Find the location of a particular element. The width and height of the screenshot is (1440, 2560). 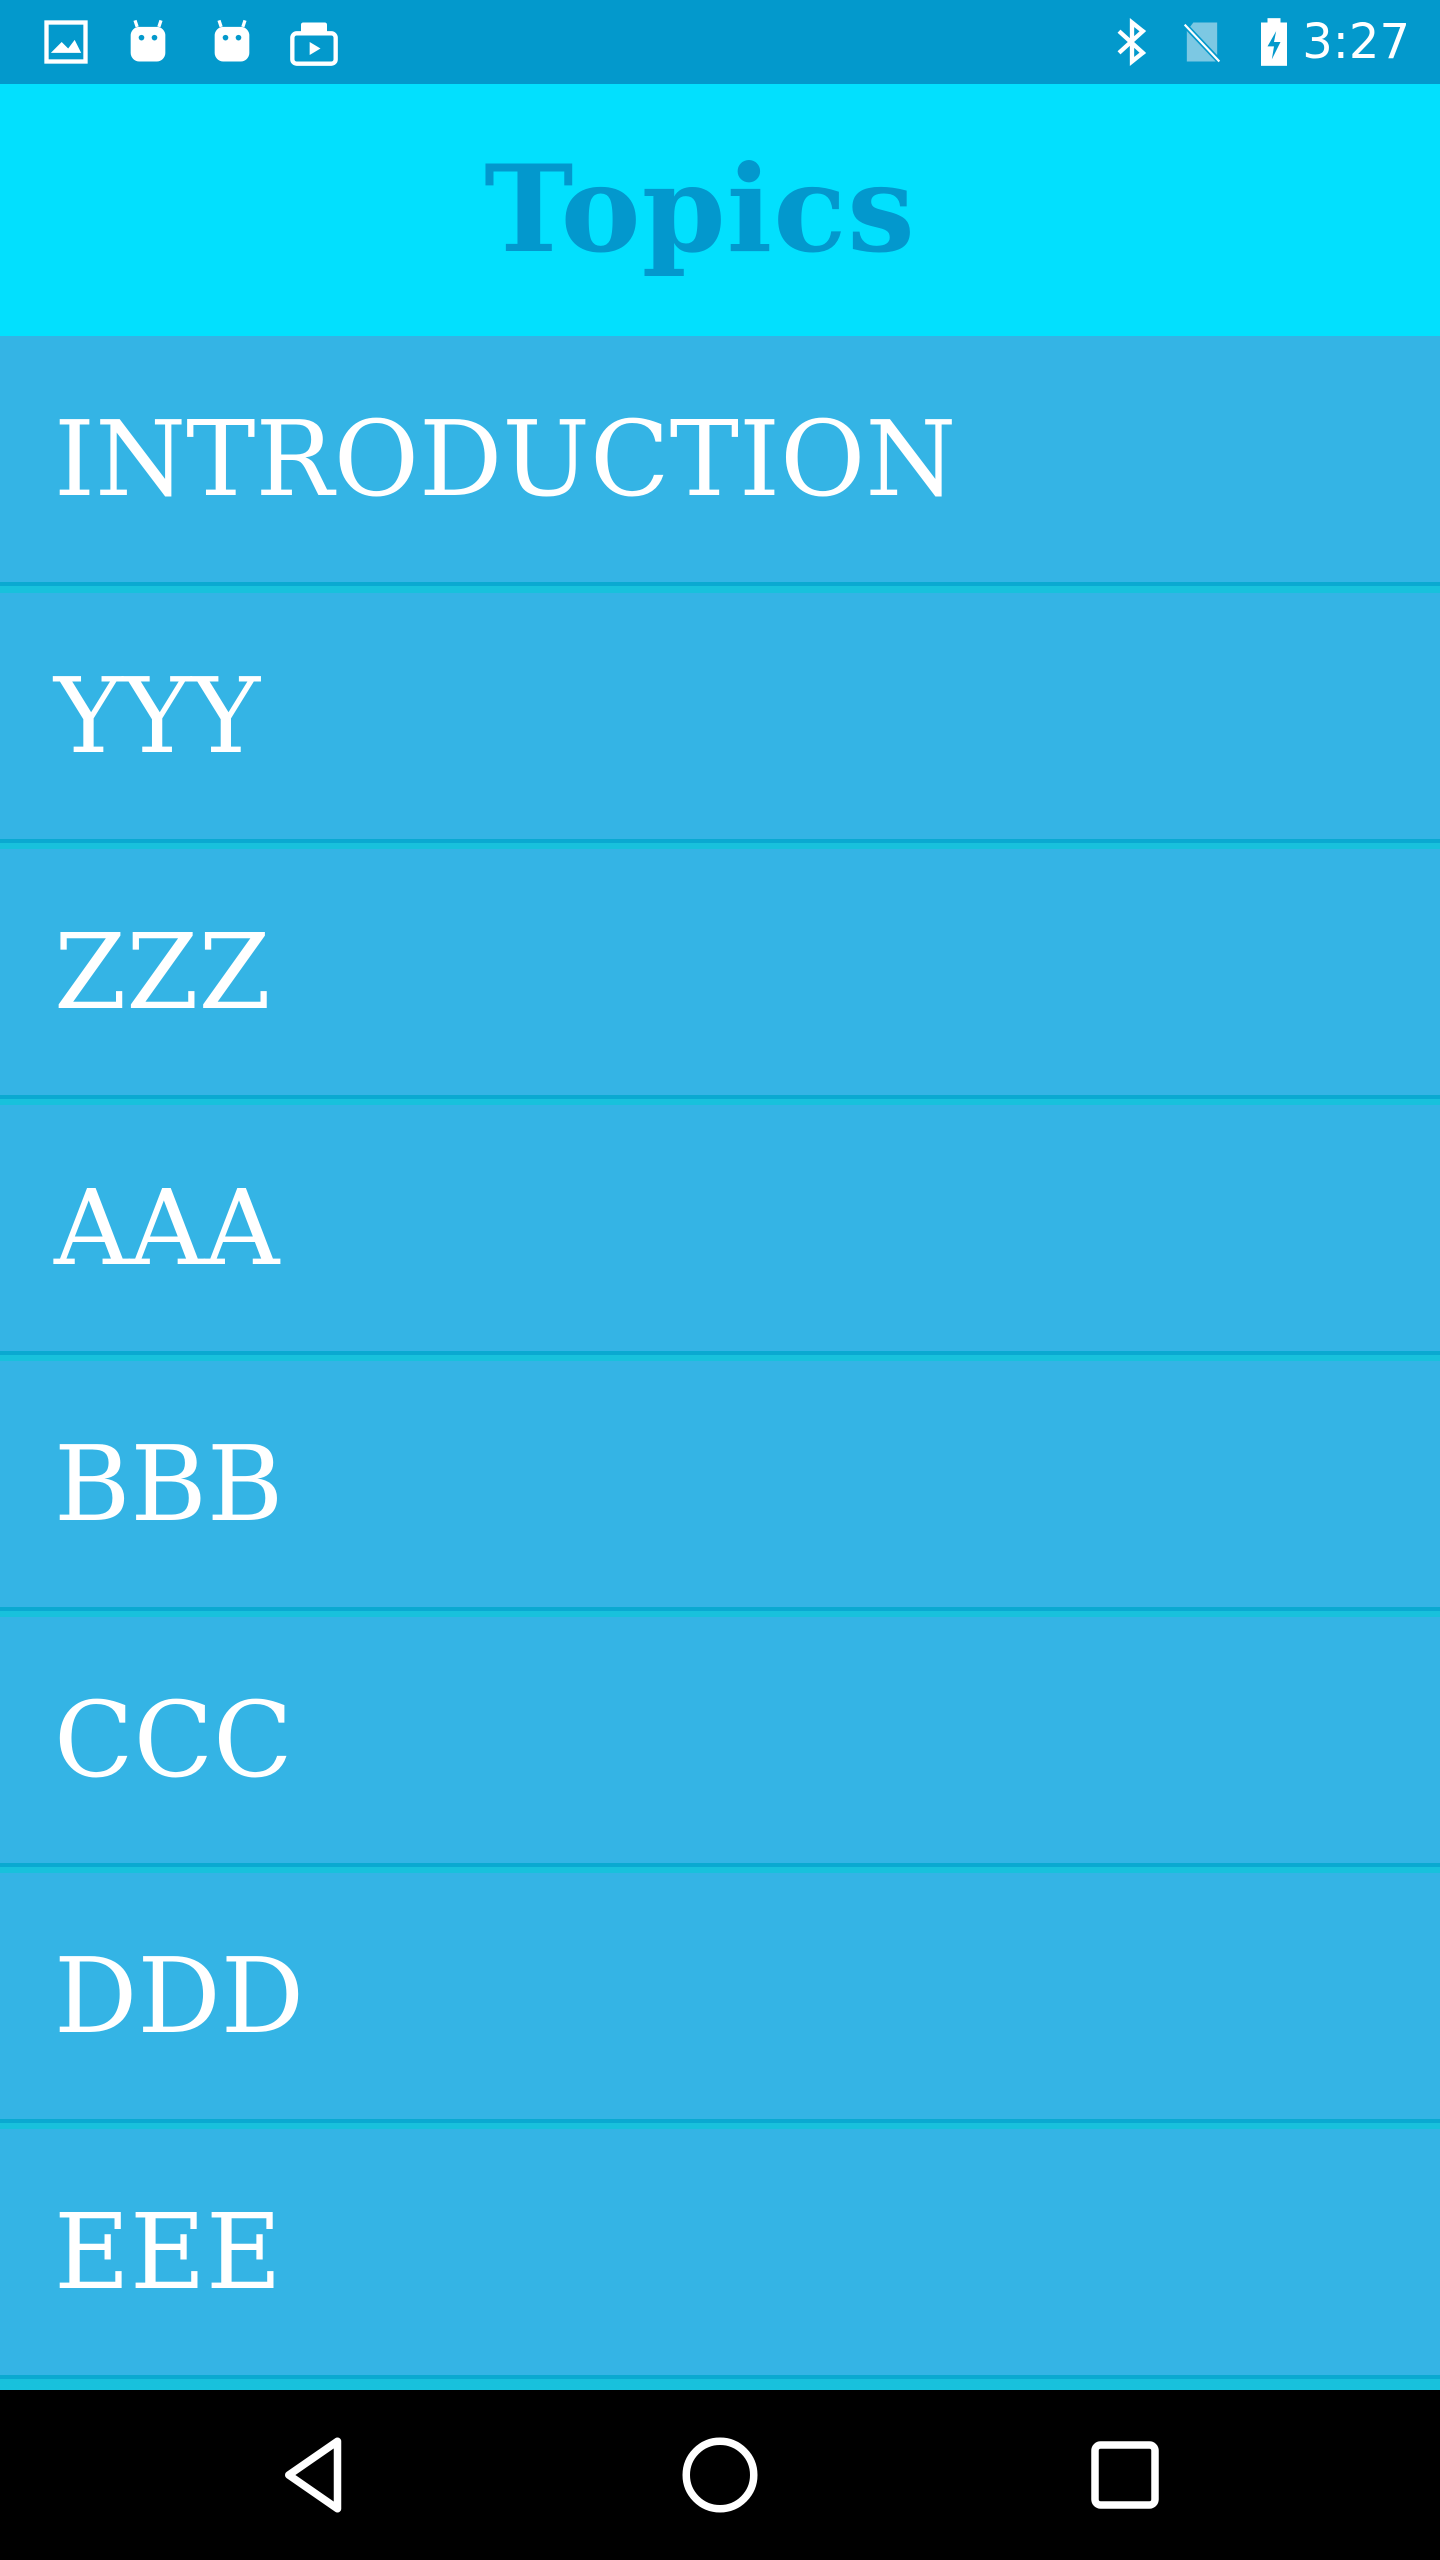

topic-label: BBB is located at coordinates (169, 1484).